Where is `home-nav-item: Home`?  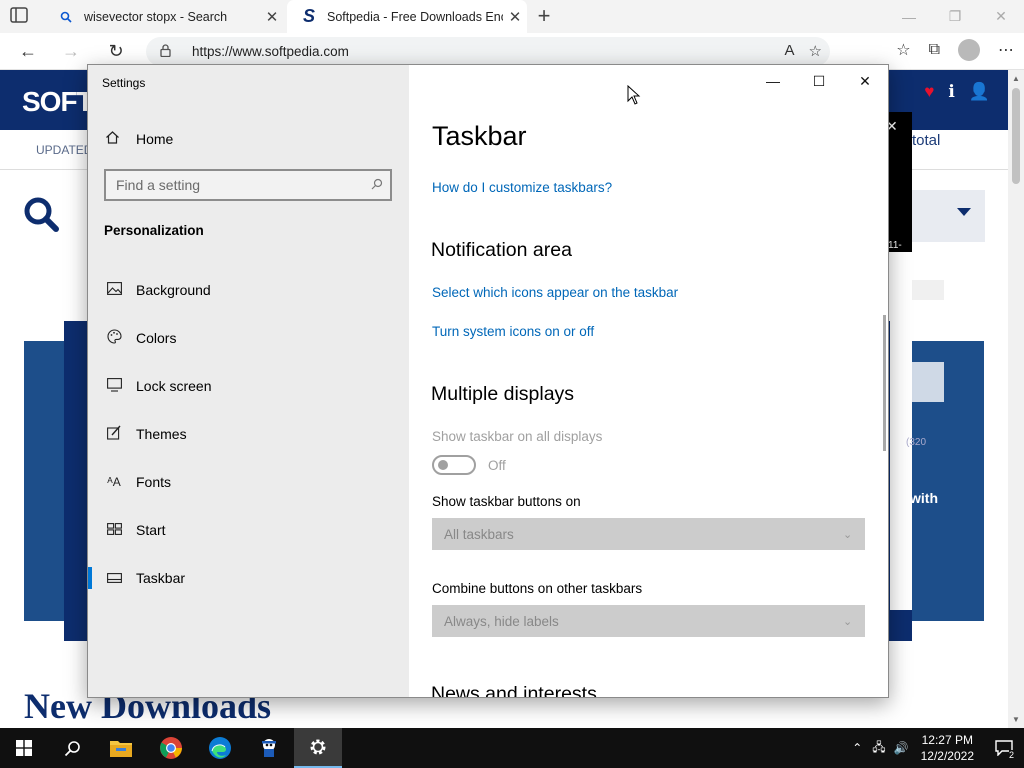
home-nav-item: Home is located at coordinates (248, 139).